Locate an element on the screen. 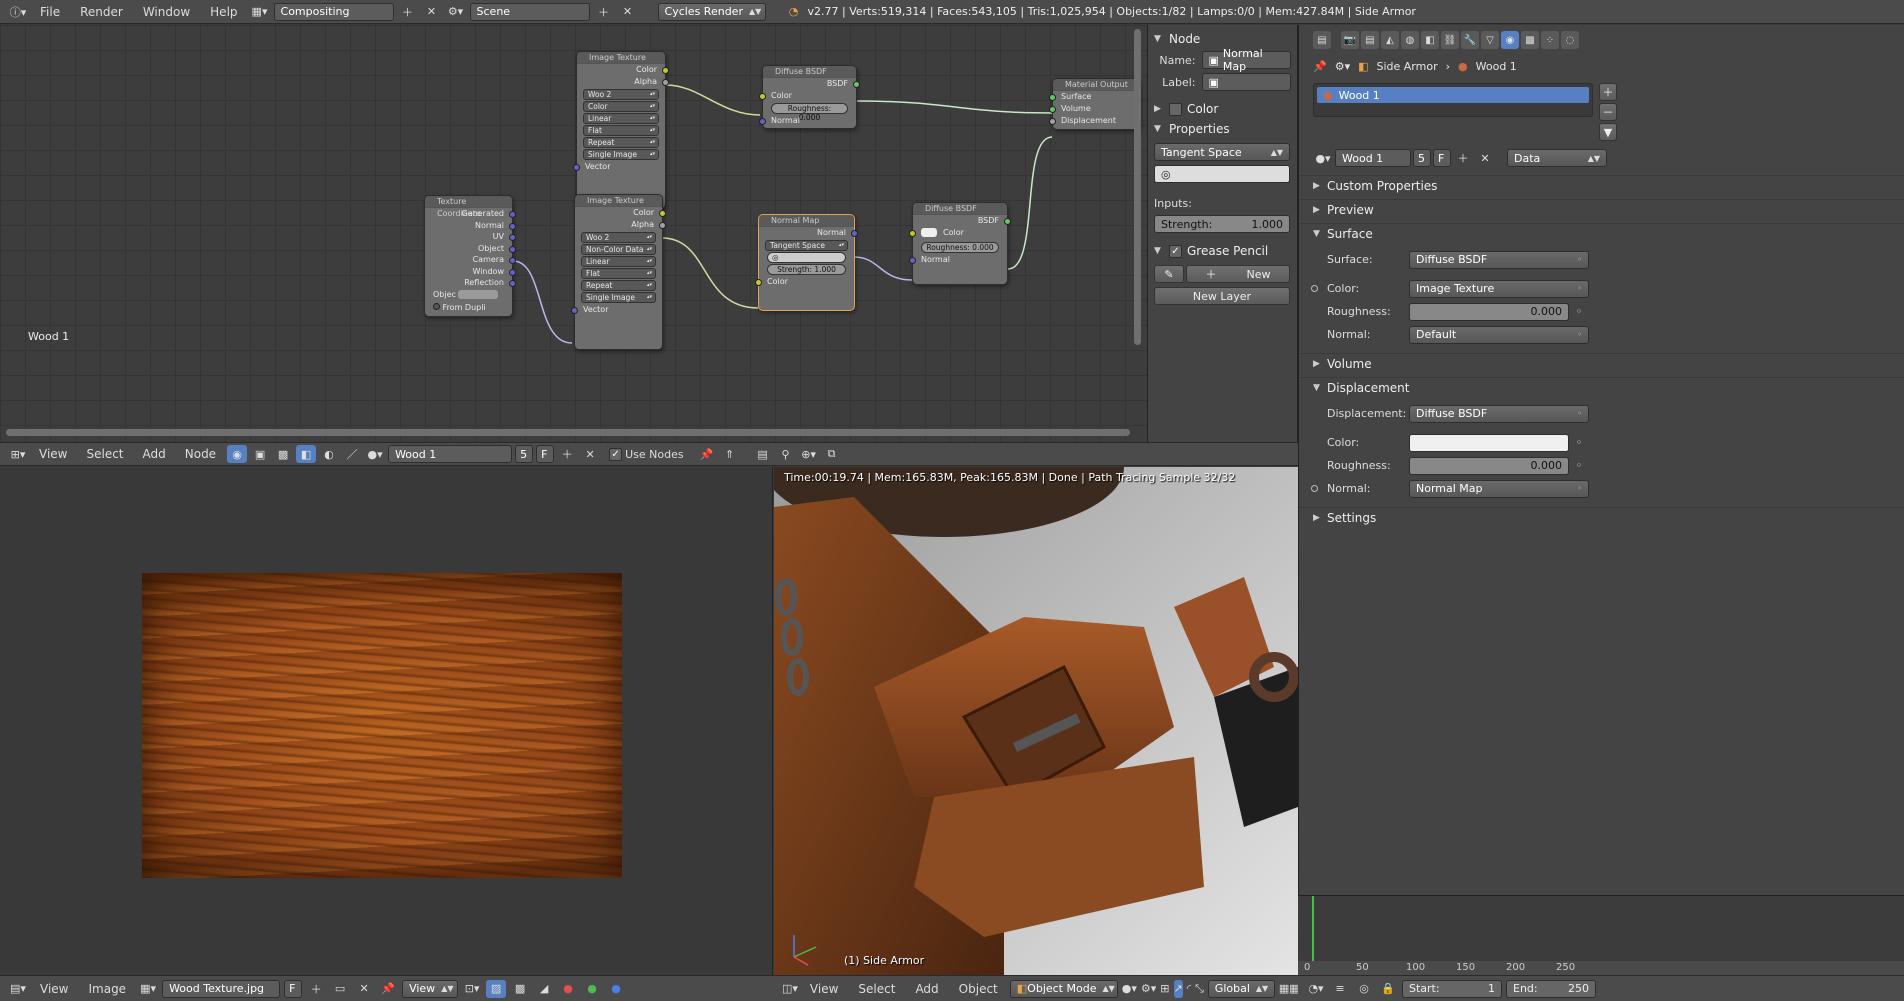 The image size is (1904, 1001). uv-map-field: ◎ is located at coordinates (1222, 174).